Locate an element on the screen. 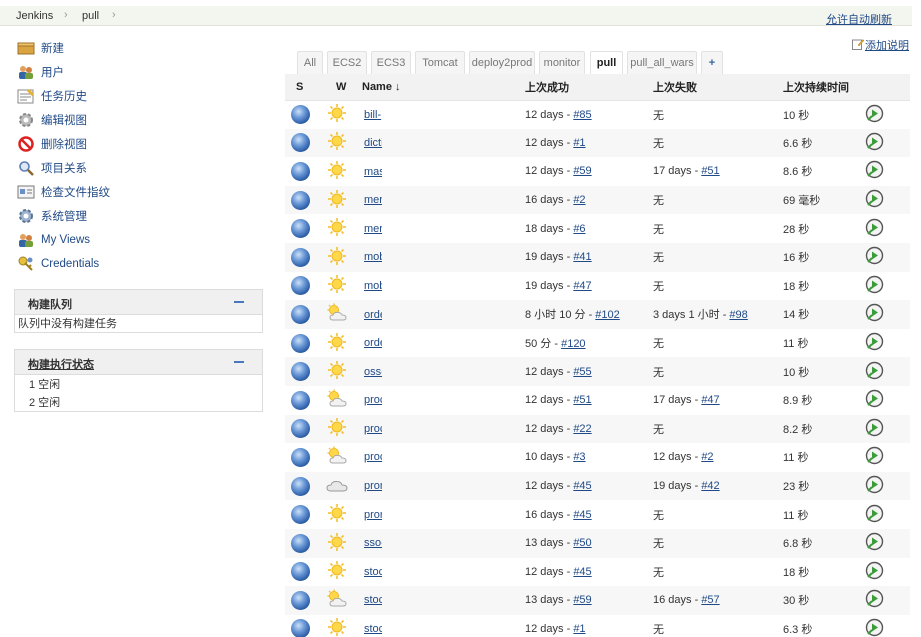 The width and height of the screenshot is (921, 637). sidebar-item-label: 任务历史 is located at coordinates (64, 96).